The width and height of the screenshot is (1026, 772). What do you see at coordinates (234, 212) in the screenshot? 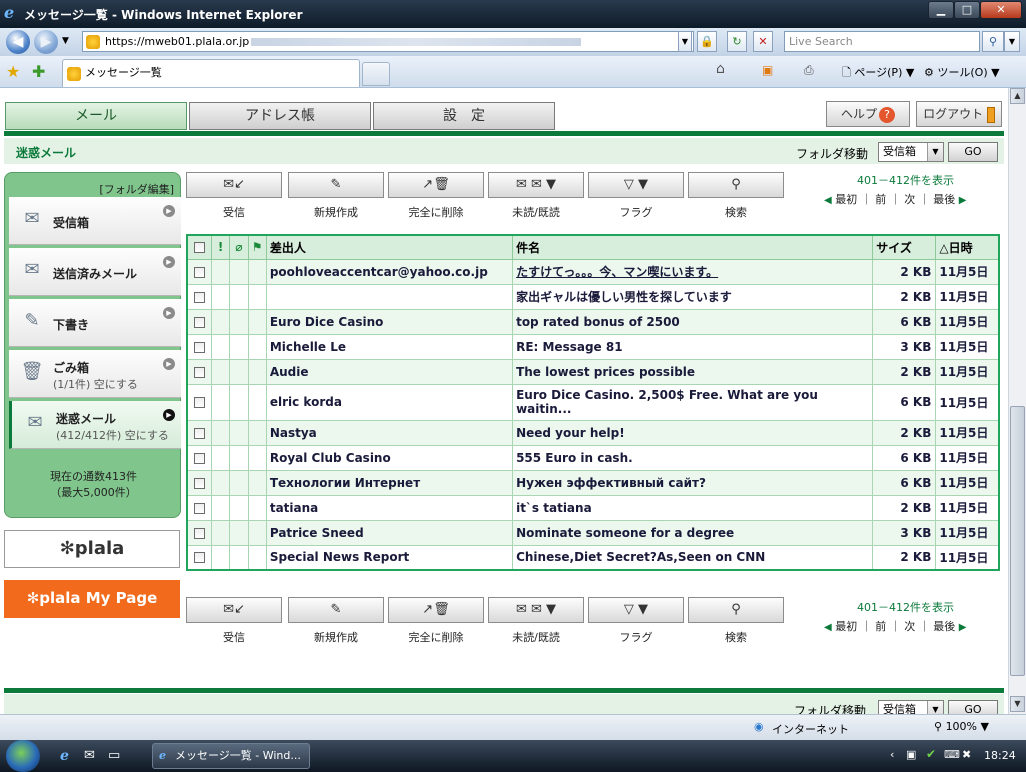
I see `receive-label: 受信` at bounding box center [234, 212].